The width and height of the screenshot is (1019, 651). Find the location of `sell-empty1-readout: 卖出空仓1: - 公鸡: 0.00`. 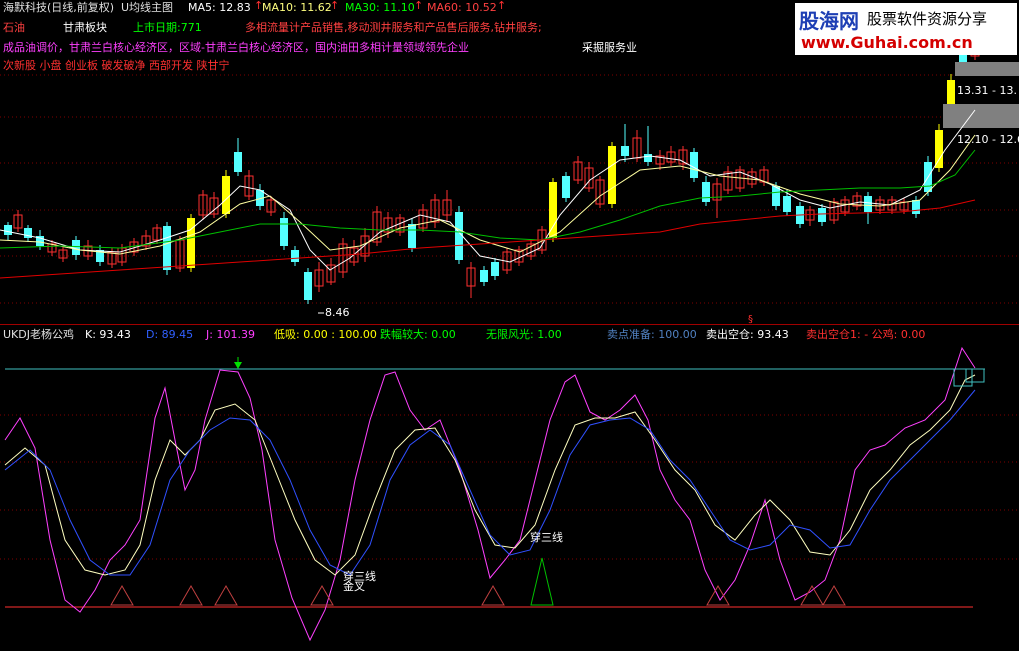

sell-empty1-readout: 卖出空仓1: - 公鸡: 0.00 is located at coordinates (866, 334).